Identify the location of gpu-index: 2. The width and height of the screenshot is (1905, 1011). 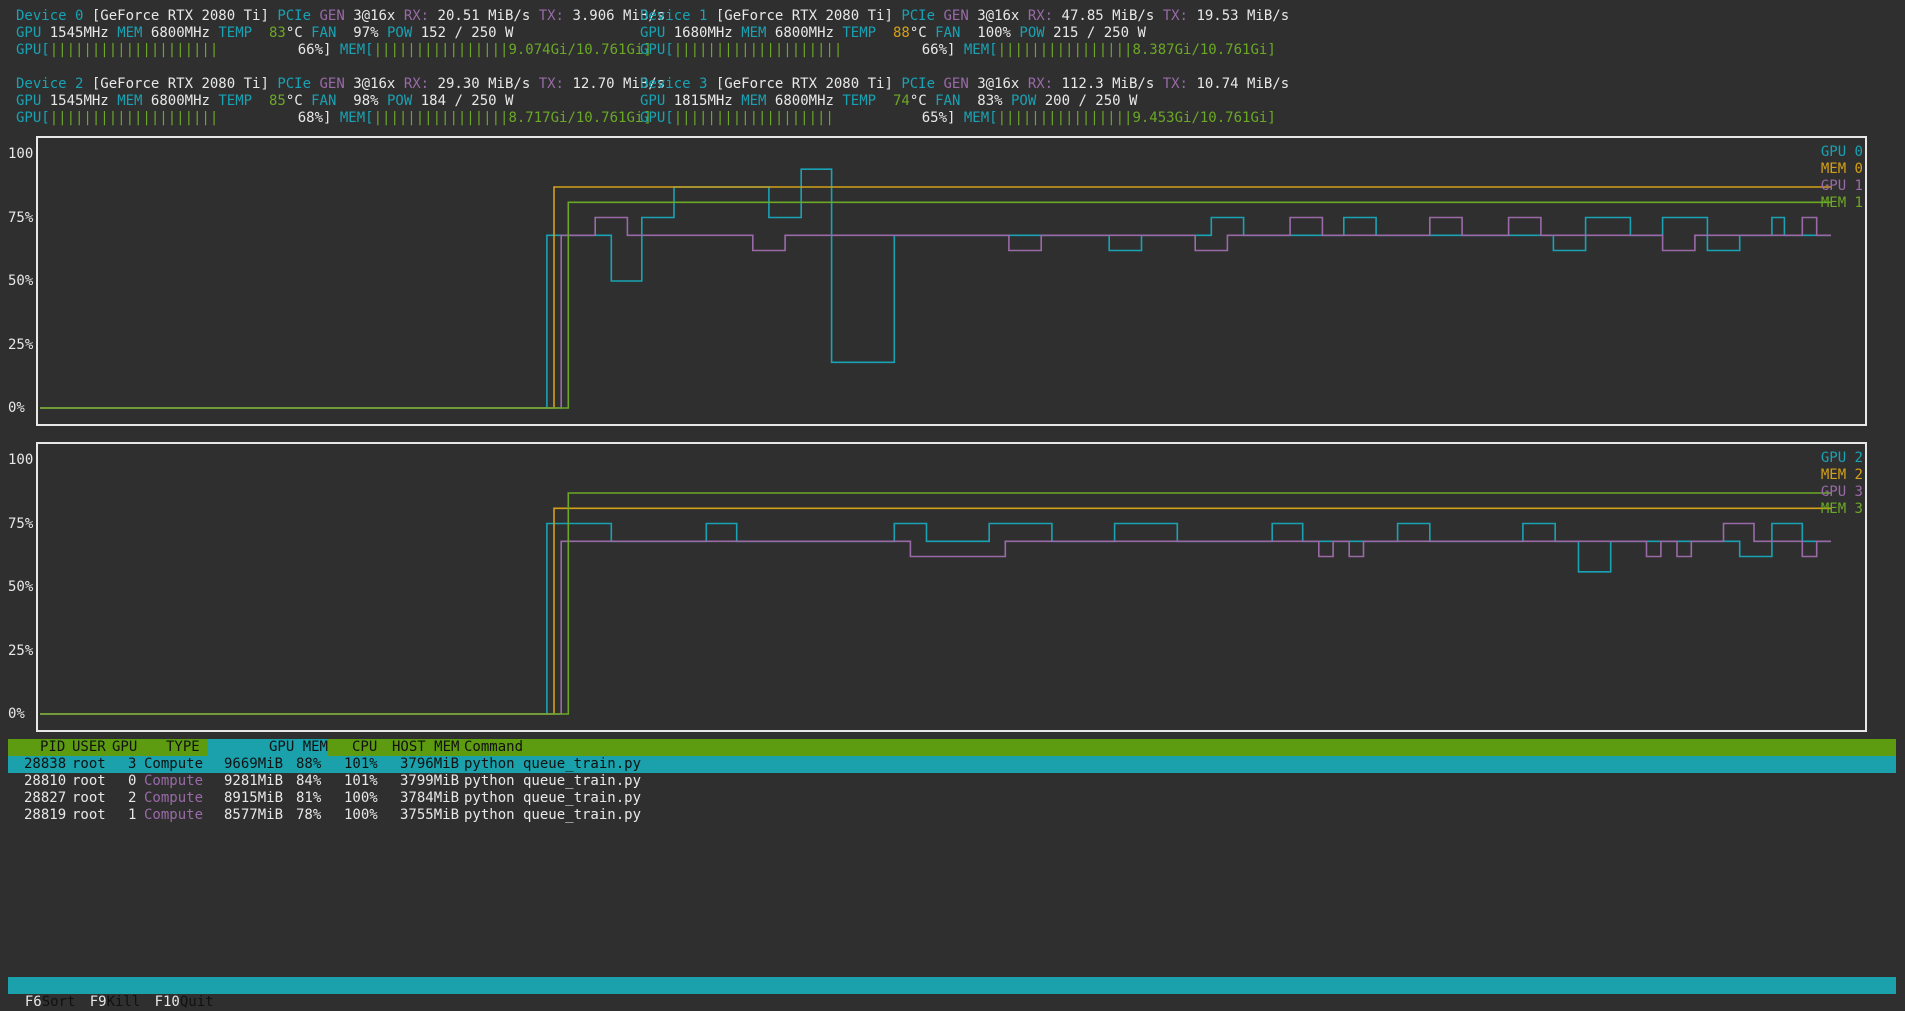
(132, 798).